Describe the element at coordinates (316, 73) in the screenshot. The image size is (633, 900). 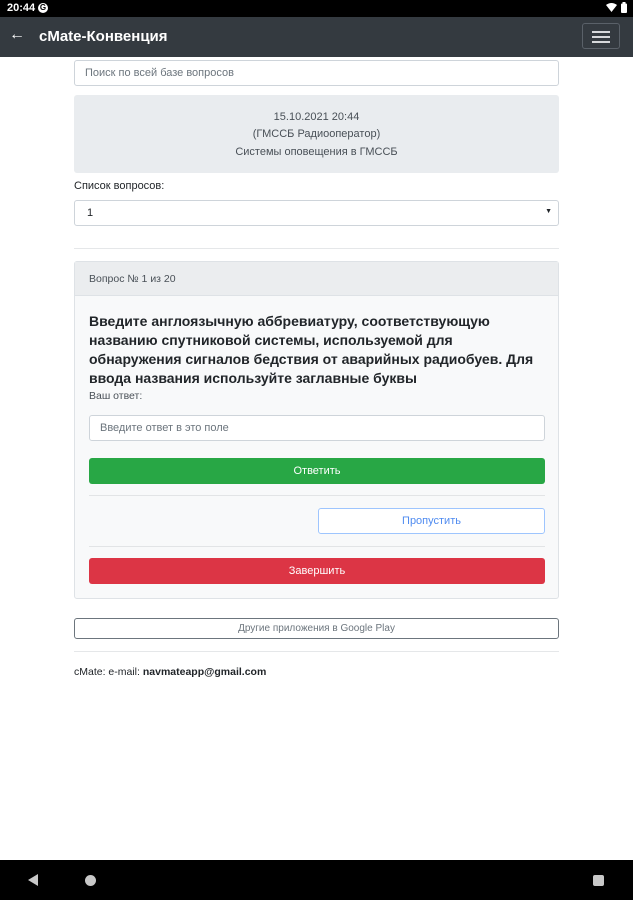
I see `search-input: Поиск по всей базе вопросов` at that location.